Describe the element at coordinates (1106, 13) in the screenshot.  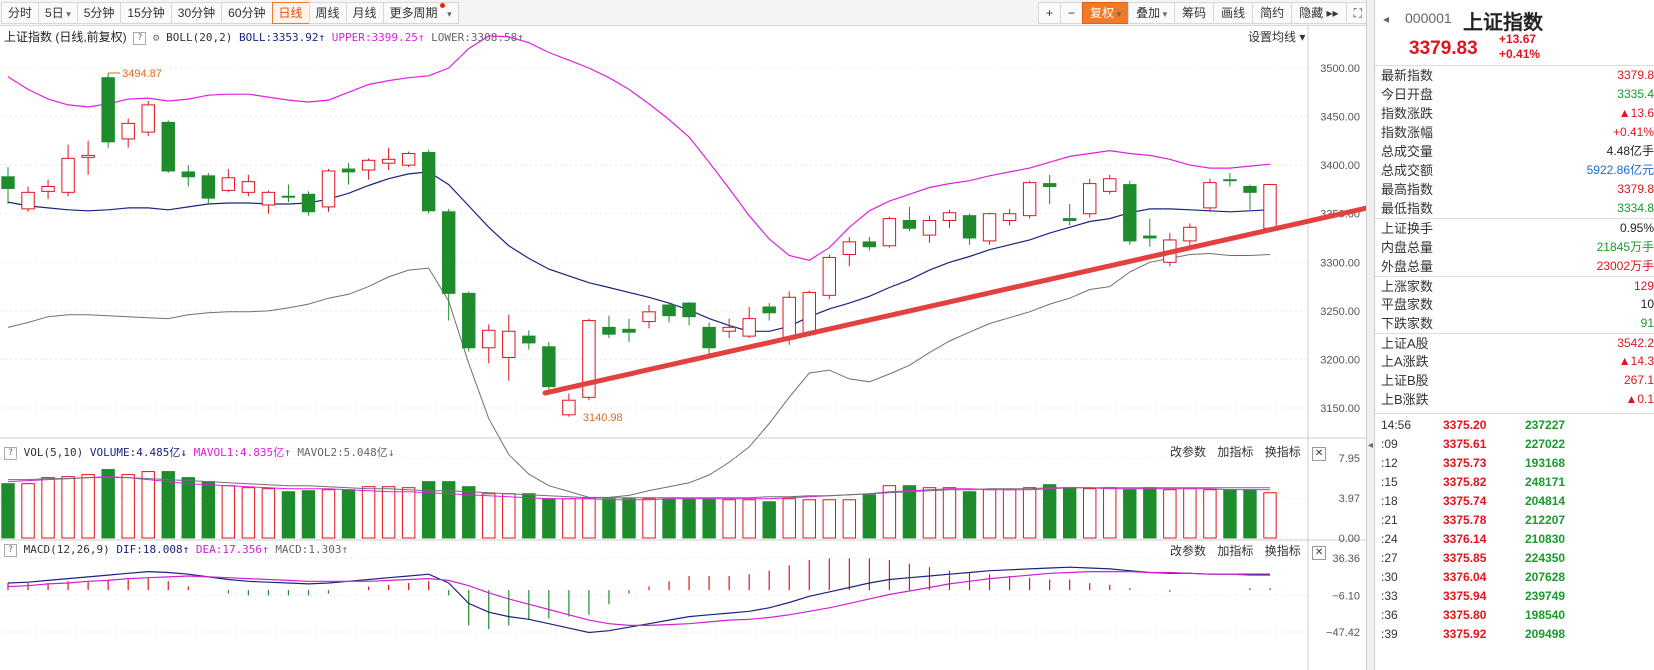
I see `adjust-button: 复权` at that location.